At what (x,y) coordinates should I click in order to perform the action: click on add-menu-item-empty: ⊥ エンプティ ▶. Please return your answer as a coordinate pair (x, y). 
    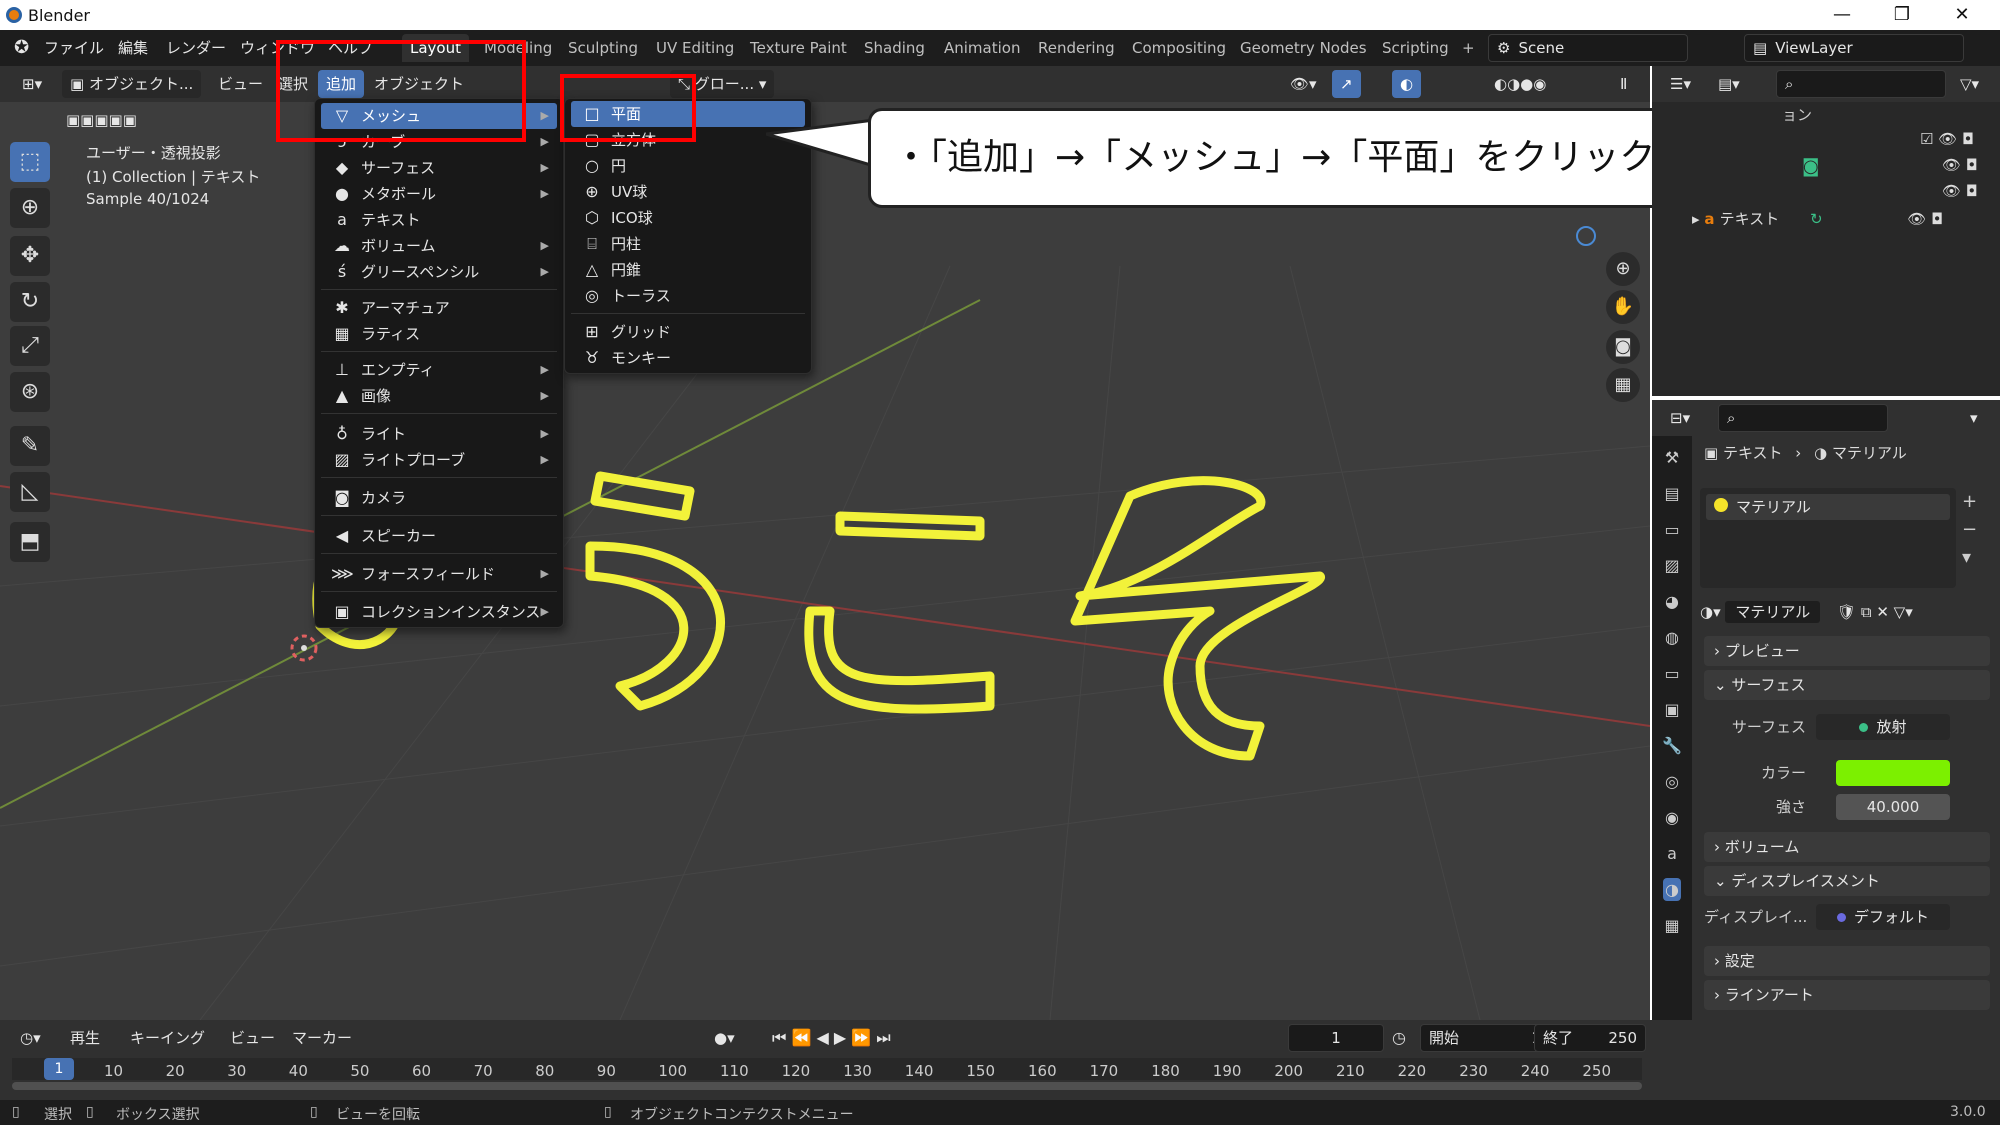
    Looking at the image, I should click on (439, 370).